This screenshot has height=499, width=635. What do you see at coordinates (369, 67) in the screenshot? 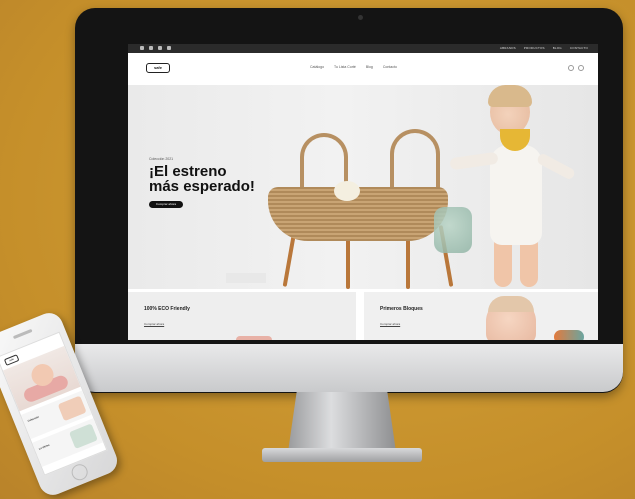
I see `nav-item: Blog` at bounding box center [369, 67].